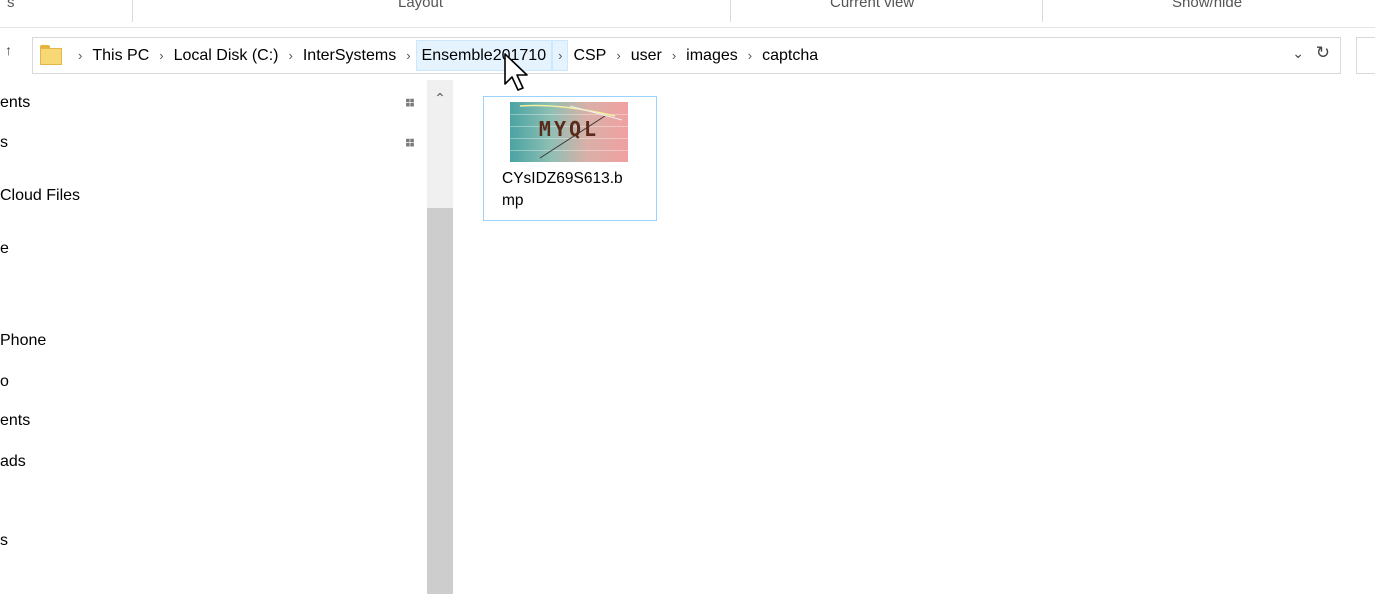 This screenshot has width=1375, height=594. I want to click on ribbon-group-current-view: Current view, so click(872, 5).